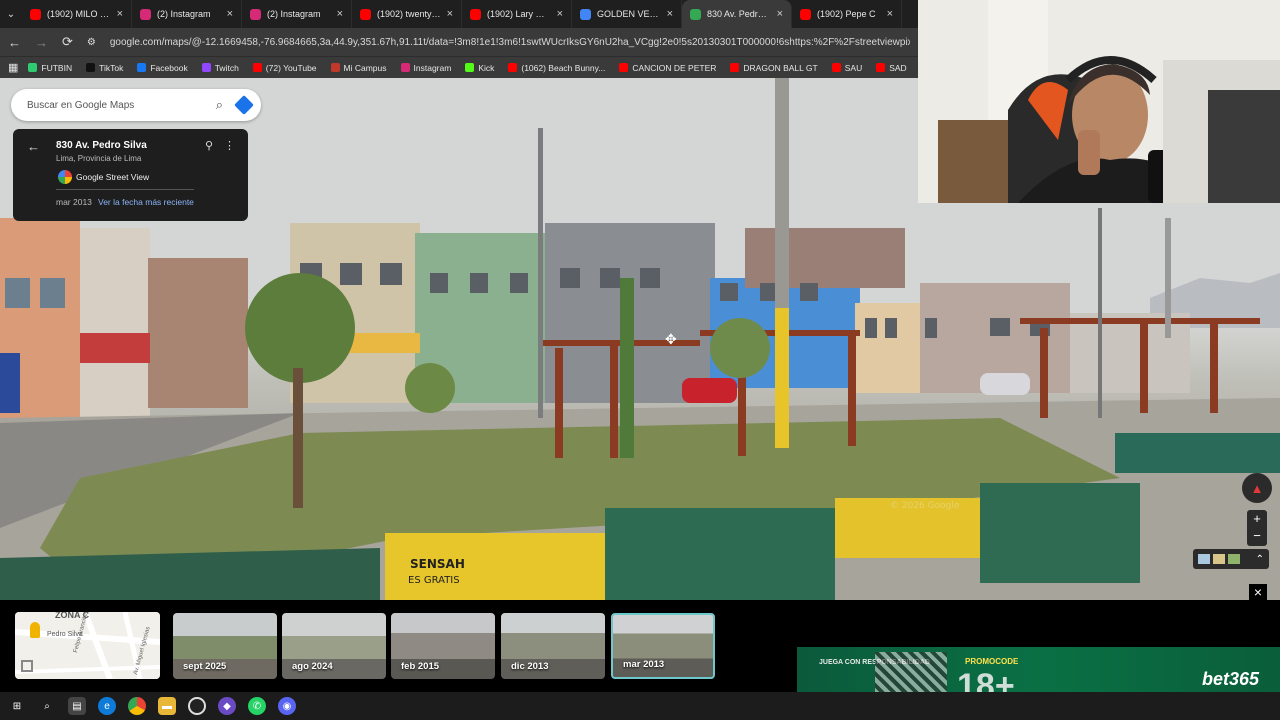 The height and width of the screenshot is (720, 1280). Describe the element at coordinates (287, 706) in the screenshot. I see `discord-icon: ◉` at that location.